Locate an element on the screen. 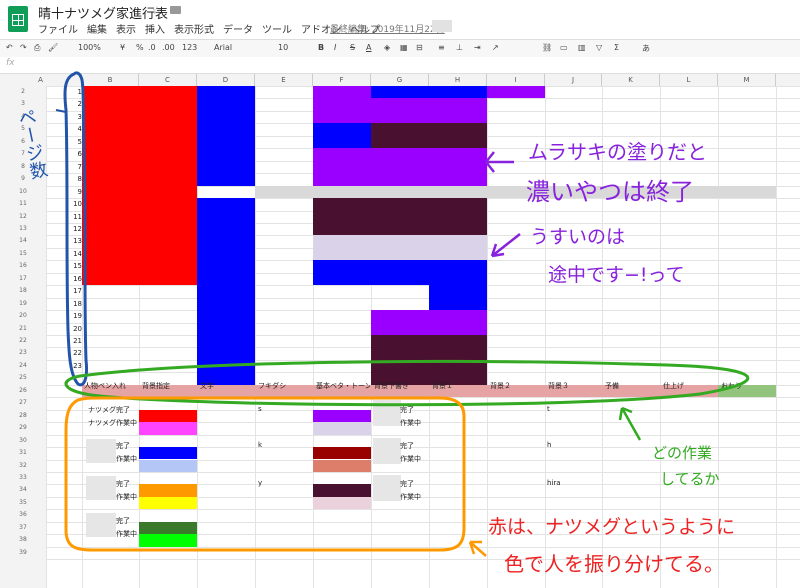 The width and height of the screenshot is (800, 588). page-number-arrow is located at coordinates (61, 111).